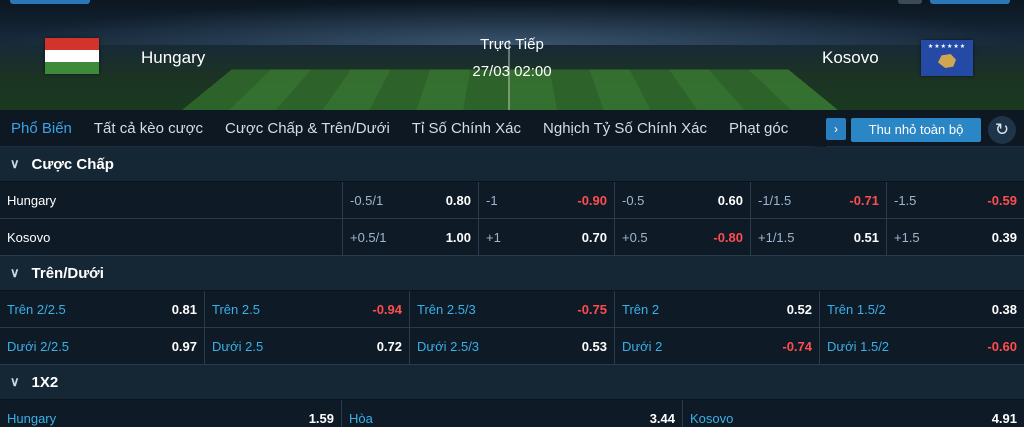  Describe the element at coordinates (238, 346) in the screenshot. I see `line-label: Dưới 2.5` at that location.